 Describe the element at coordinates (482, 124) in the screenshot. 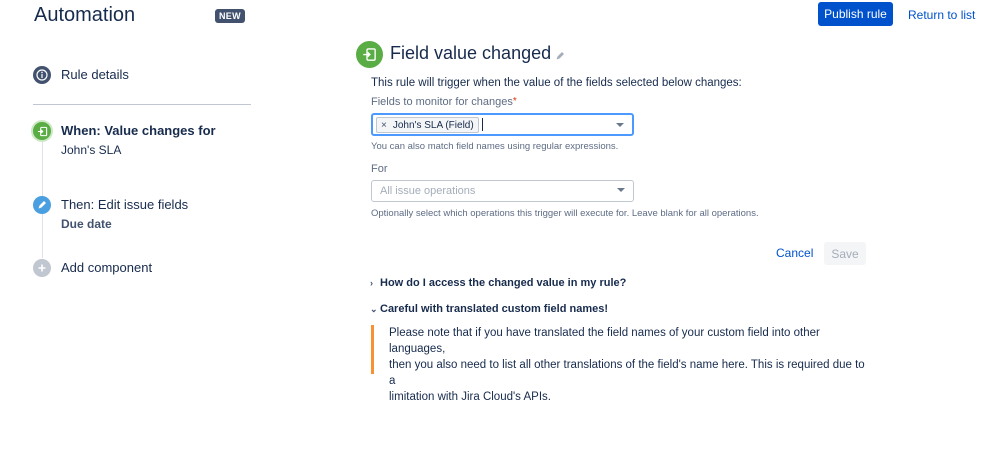

I see `text-caret` at that location.